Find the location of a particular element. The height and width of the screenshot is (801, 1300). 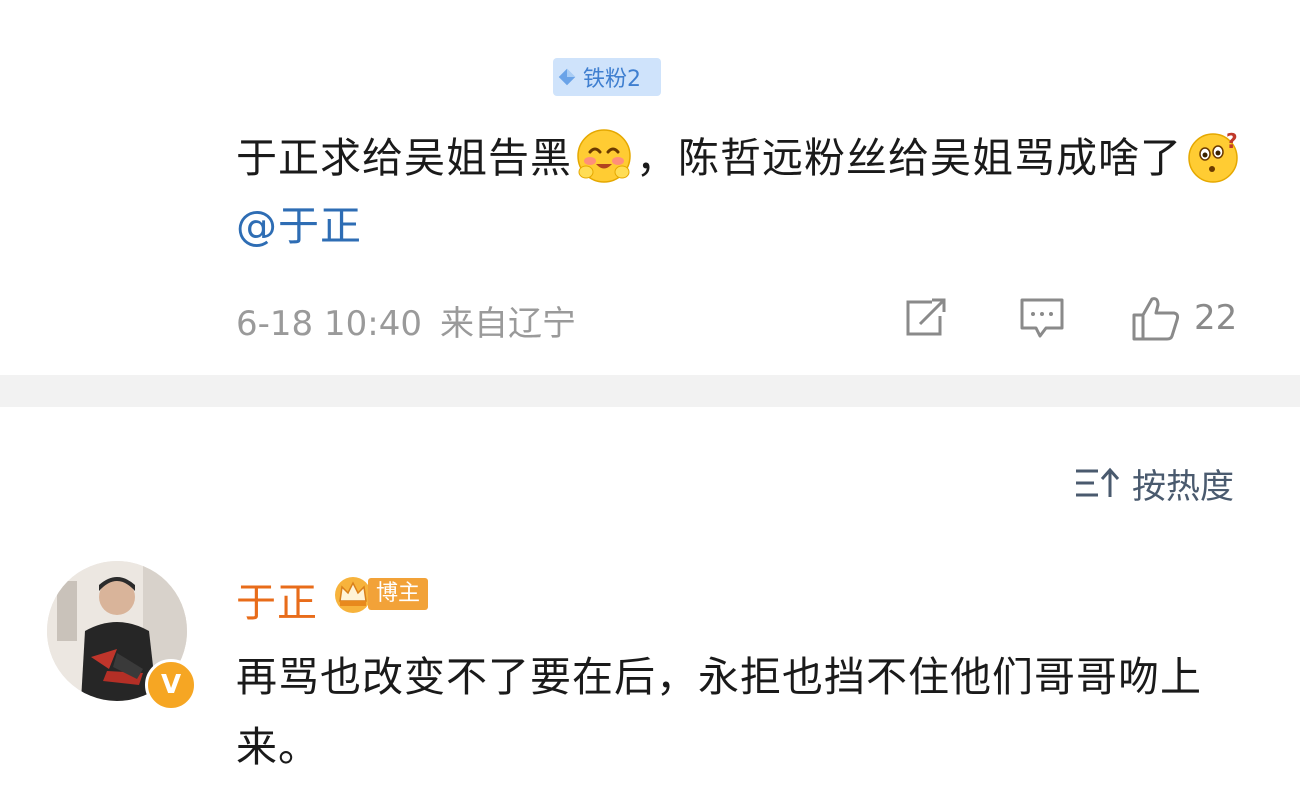

verified-badge: V is located at coordinates (171, 685).